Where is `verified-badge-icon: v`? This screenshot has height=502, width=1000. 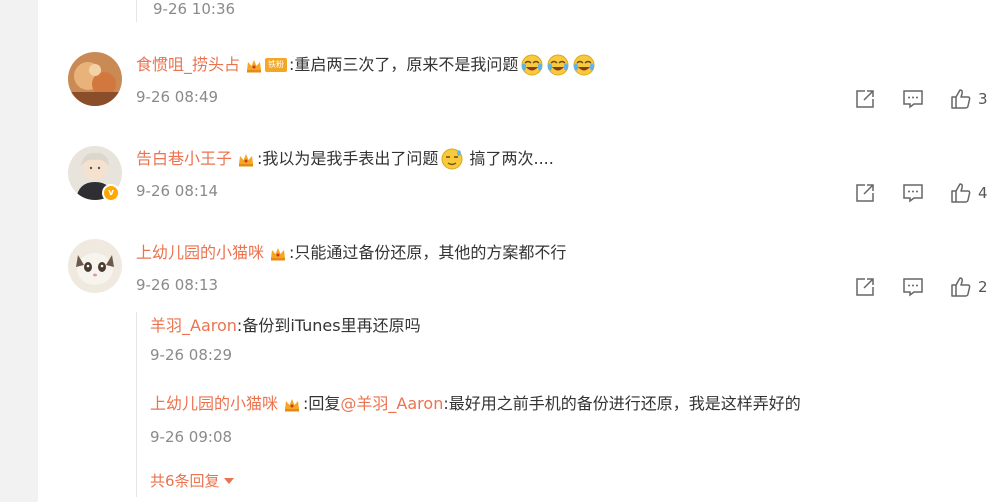
verified-badge-icon: v is located at coordinates (111, 193).